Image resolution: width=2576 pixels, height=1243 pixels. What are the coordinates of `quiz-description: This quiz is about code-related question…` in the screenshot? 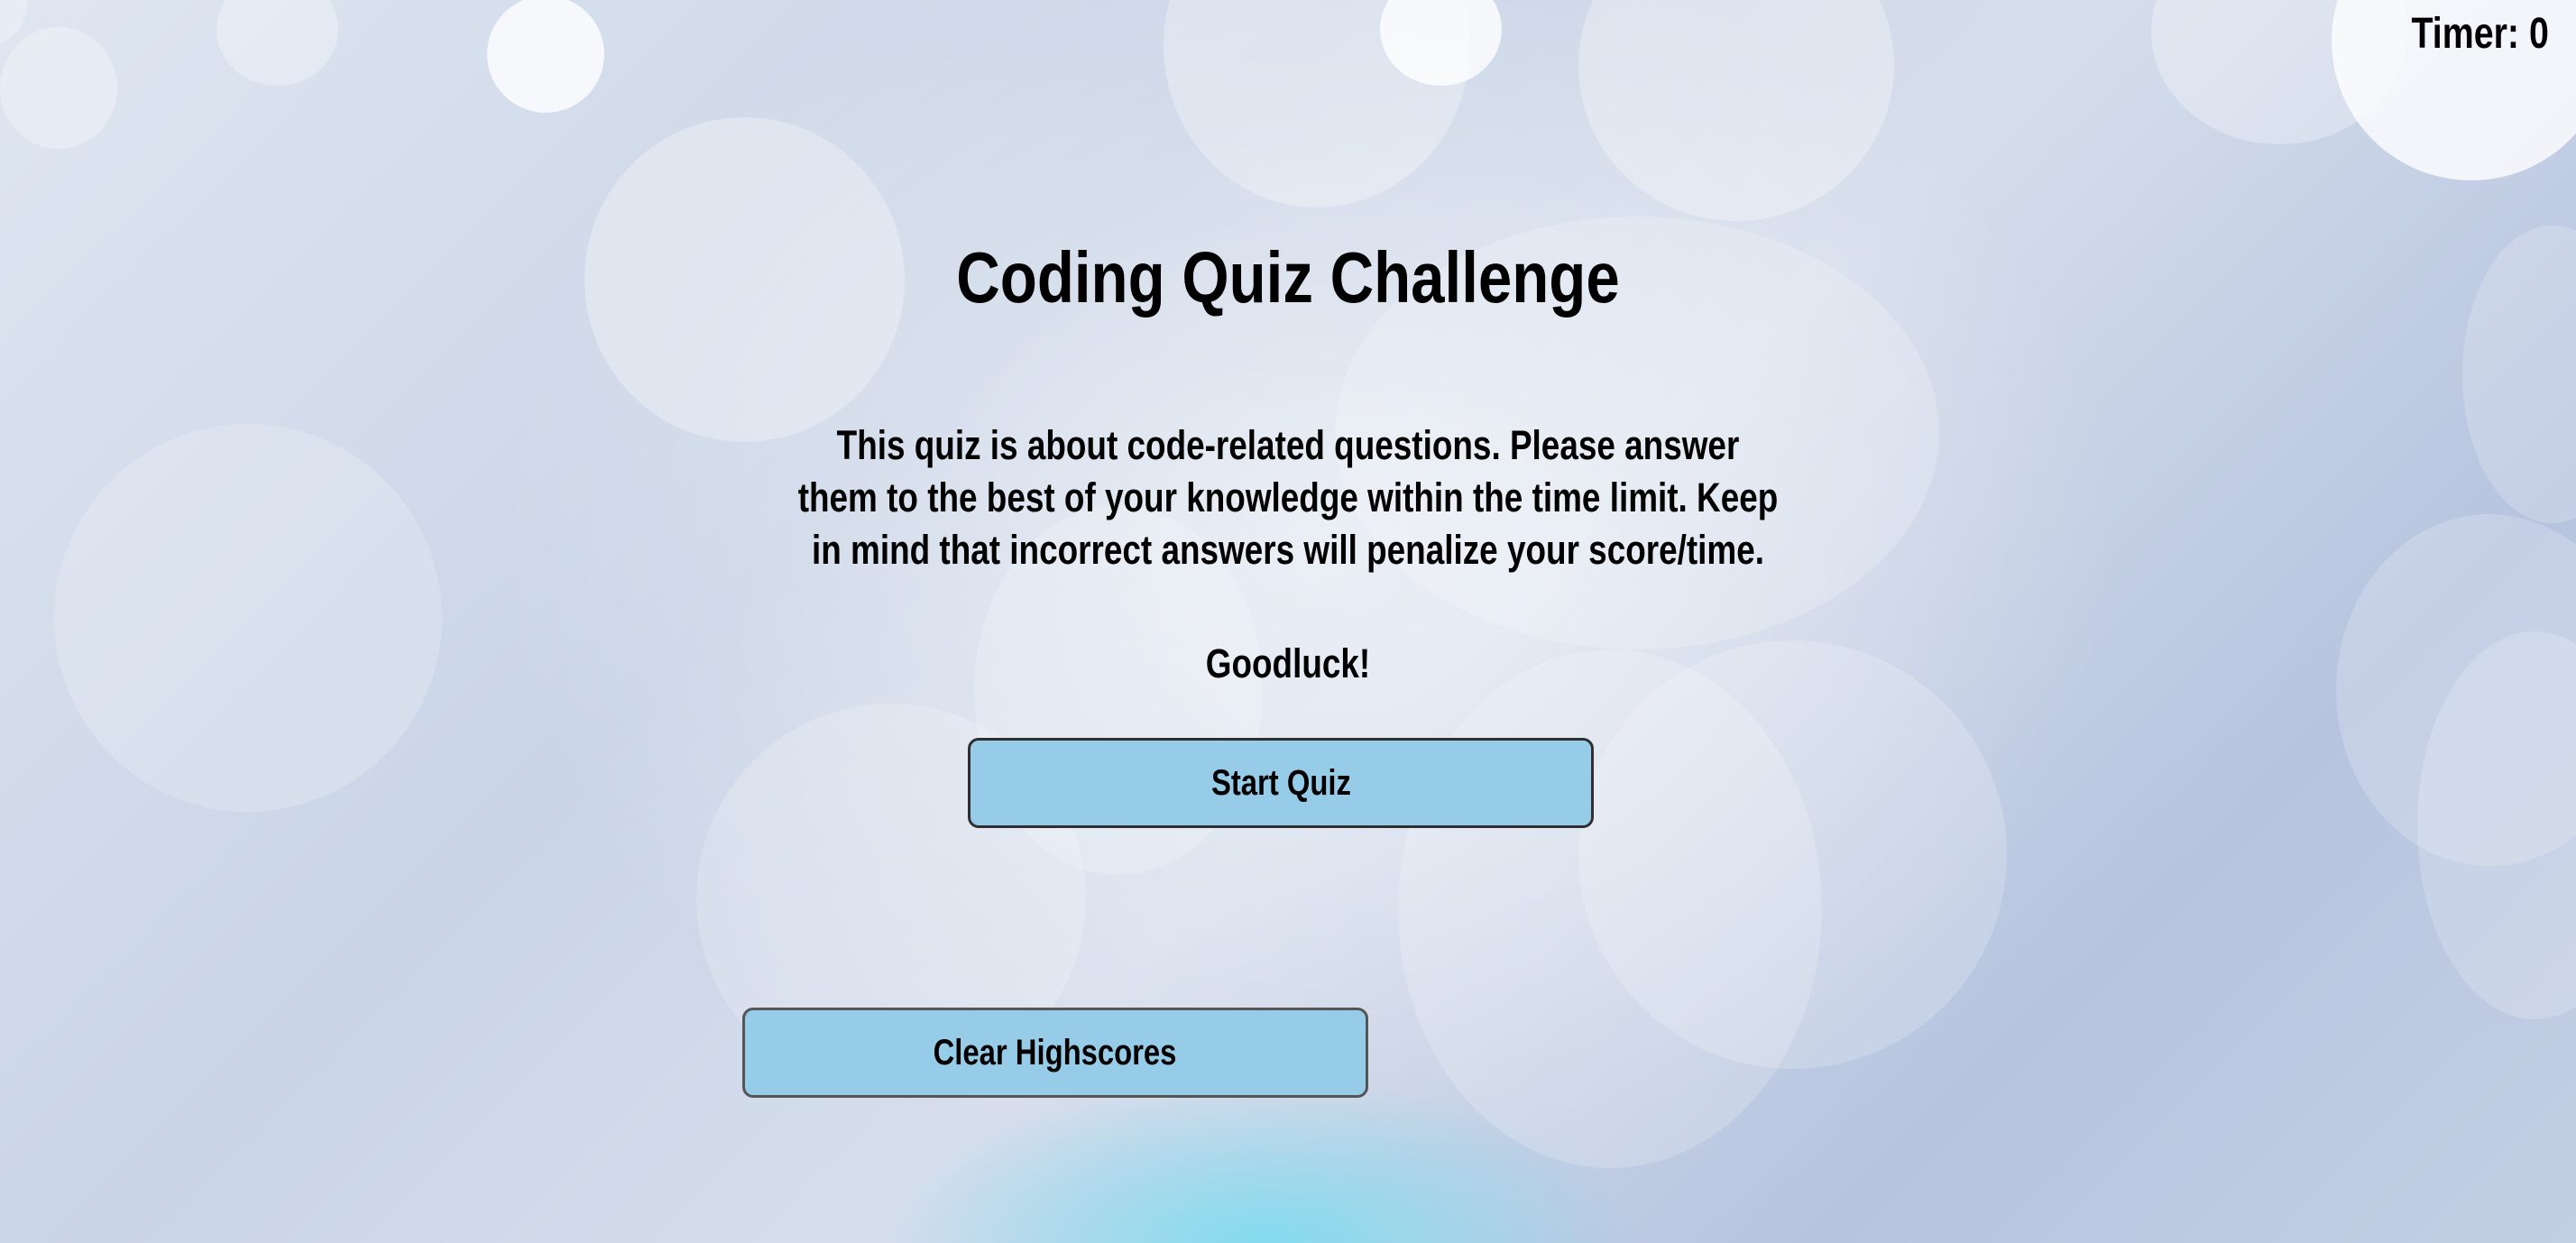 It's located at (1288, 497).